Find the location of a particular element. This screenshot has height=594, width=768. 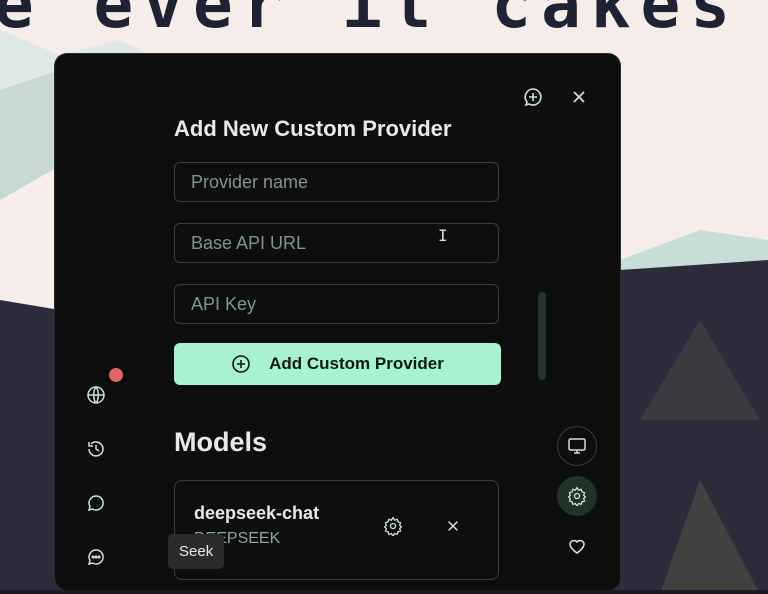

chat-bubble-icon is located at coordinates (96, 503).